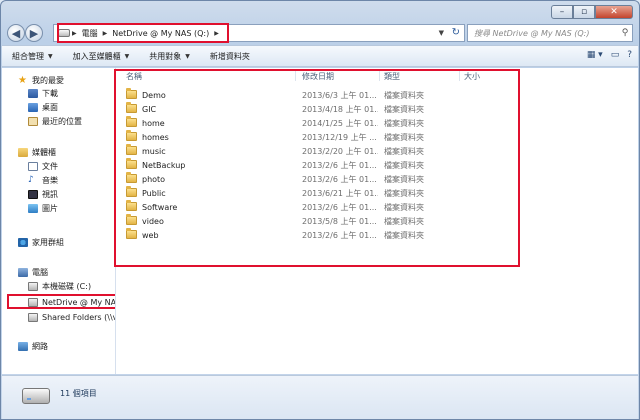  Describe the element at coordinates (320, 397) in the screenshot. I see `details-pane: 11 個項目` at that location.